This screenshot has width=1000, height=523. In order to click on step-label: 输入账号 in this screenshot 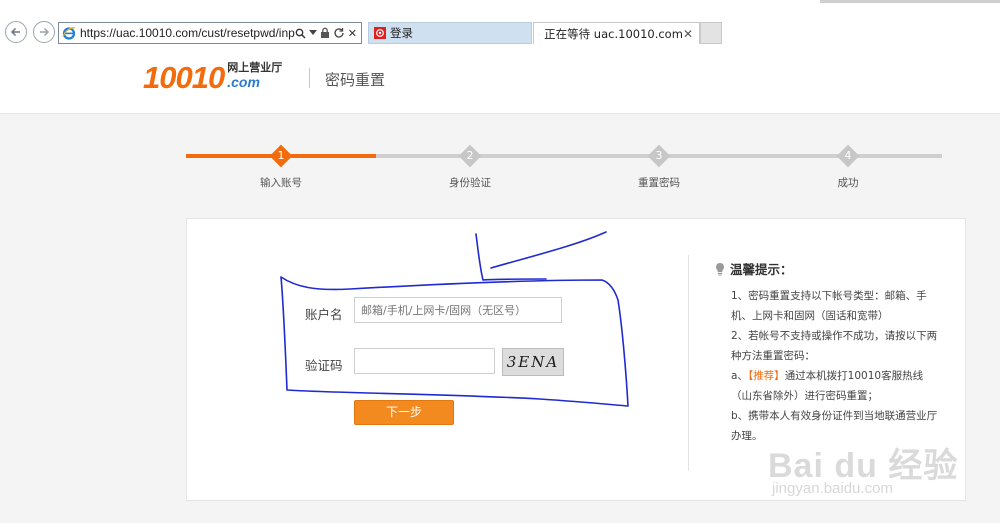, I will do `click(281, 183)`.